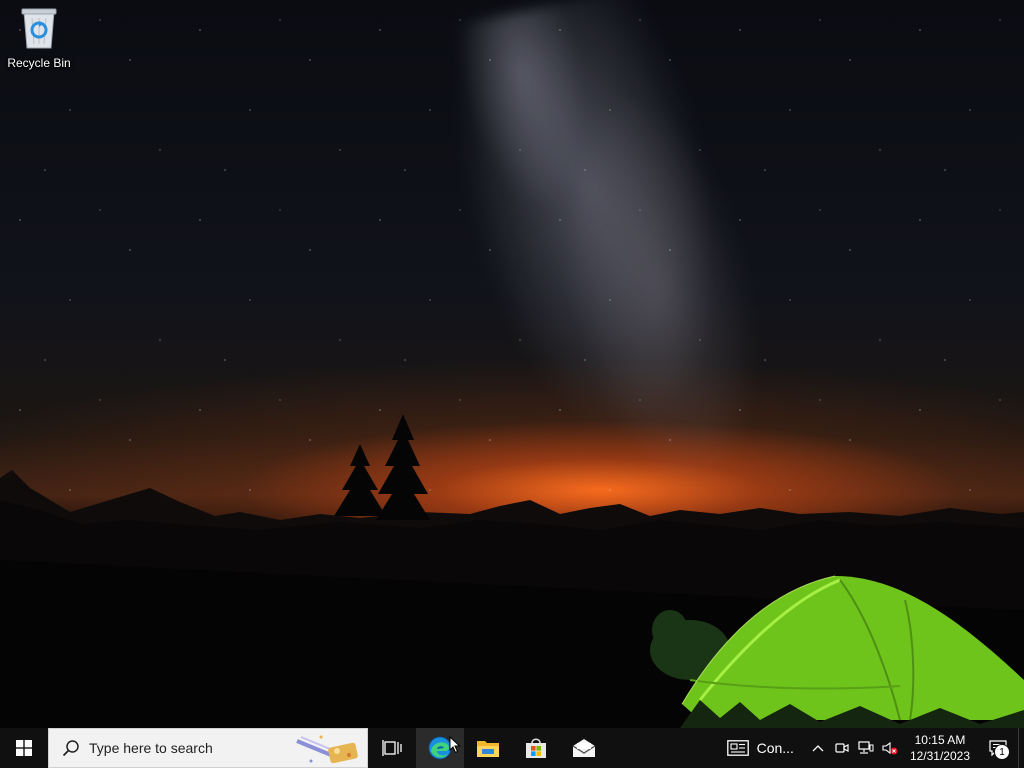 This screenshot has height=768, width=1024. Describe the element at coordinates (382, 467) in the screenshot. I see `pine-trees` at that location.